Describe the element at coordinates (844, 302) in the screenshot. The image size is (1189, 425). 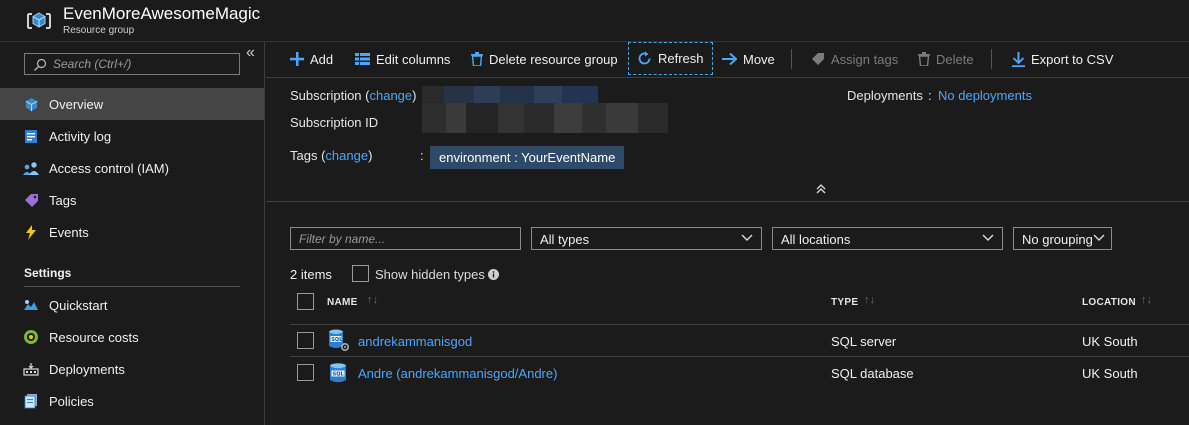
I see `column-header-type: TYPE` at that location.